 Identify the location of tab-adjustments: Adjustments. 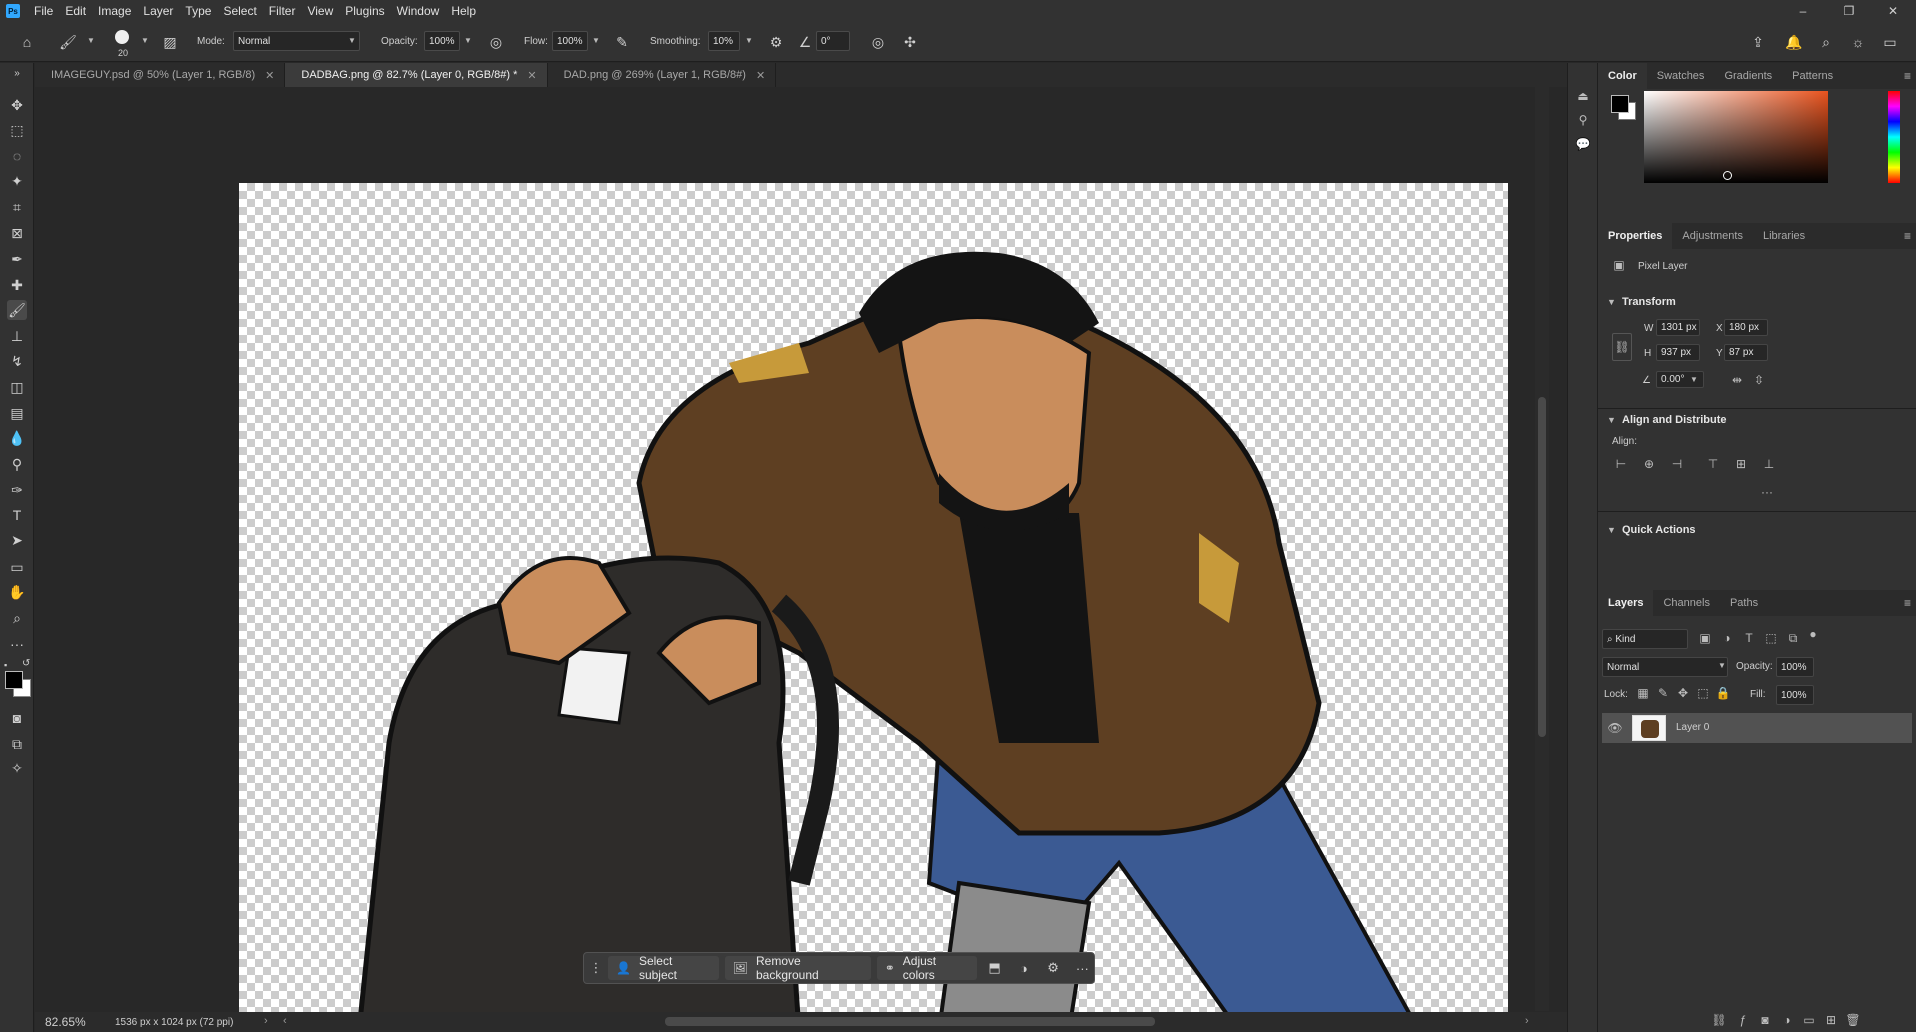
(1712, 236).